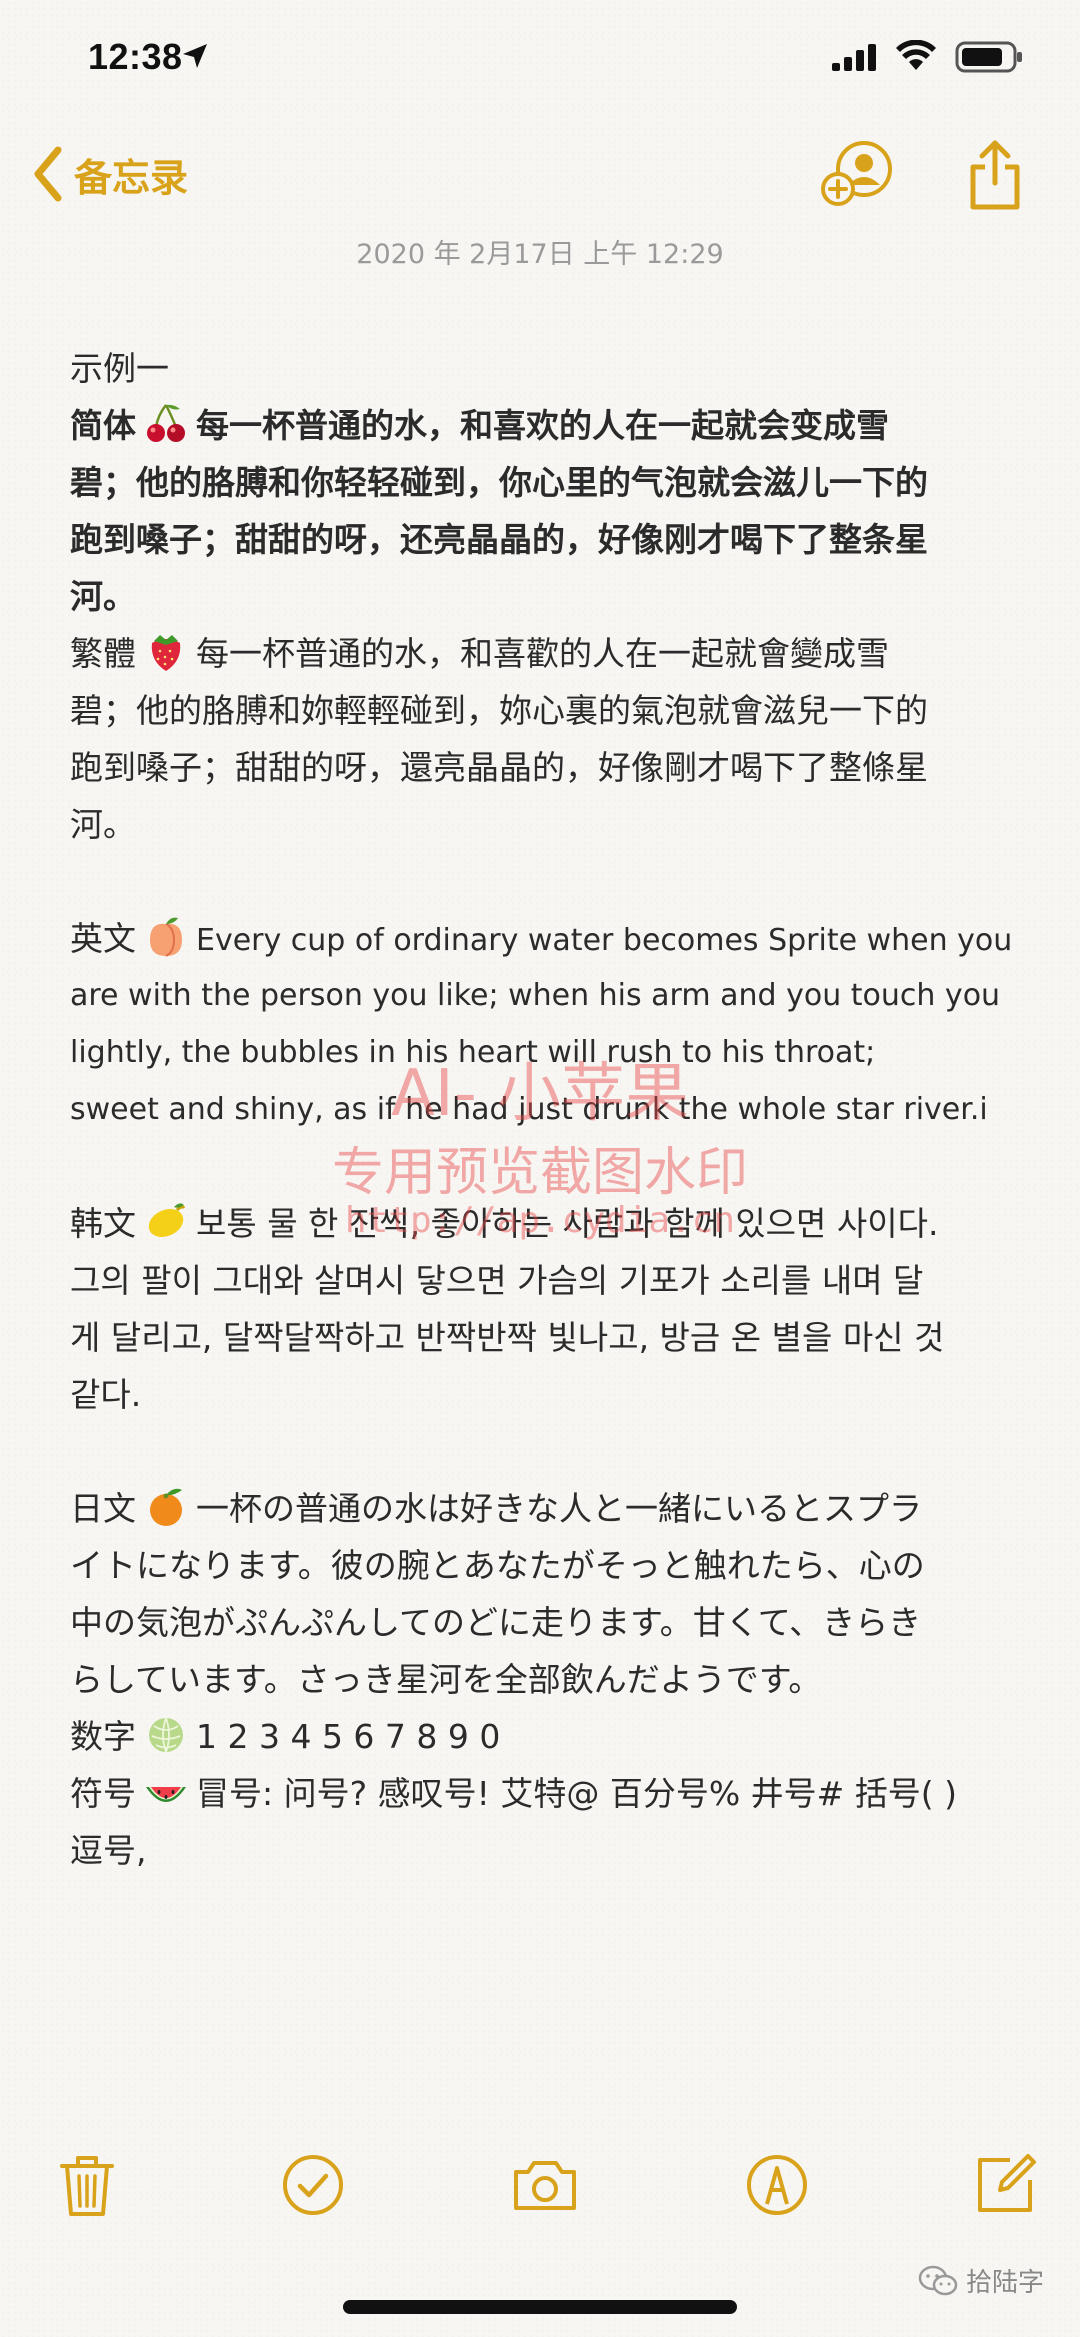 The width and height of the screenshot is (1080, 2337). I want to click on traditional-line-2: 碧；他的胳膊和妳輕輕碰到，妳心裏的氣泡就會滋兒一下的, so click(499, 710).